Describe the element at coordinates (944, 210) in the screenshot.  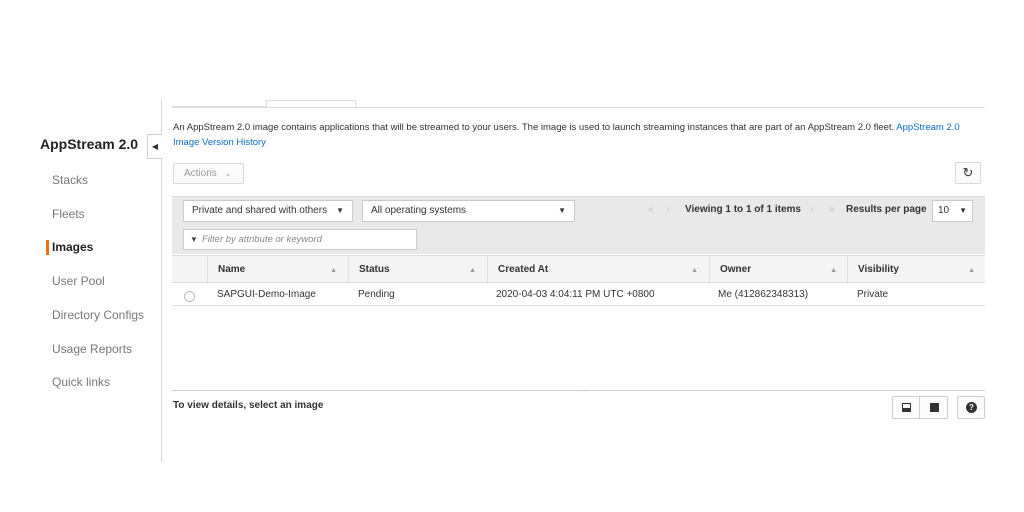
I see `results-per-page-value: 10` at that location.